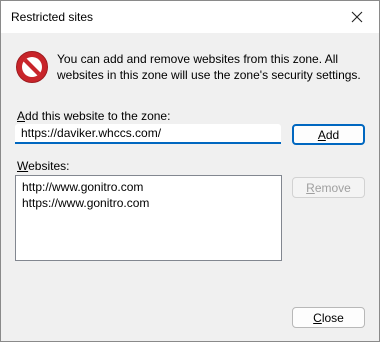 The image size is (380, 342). I want to click on dialog-title: Restricted sites, so click(52, 17).